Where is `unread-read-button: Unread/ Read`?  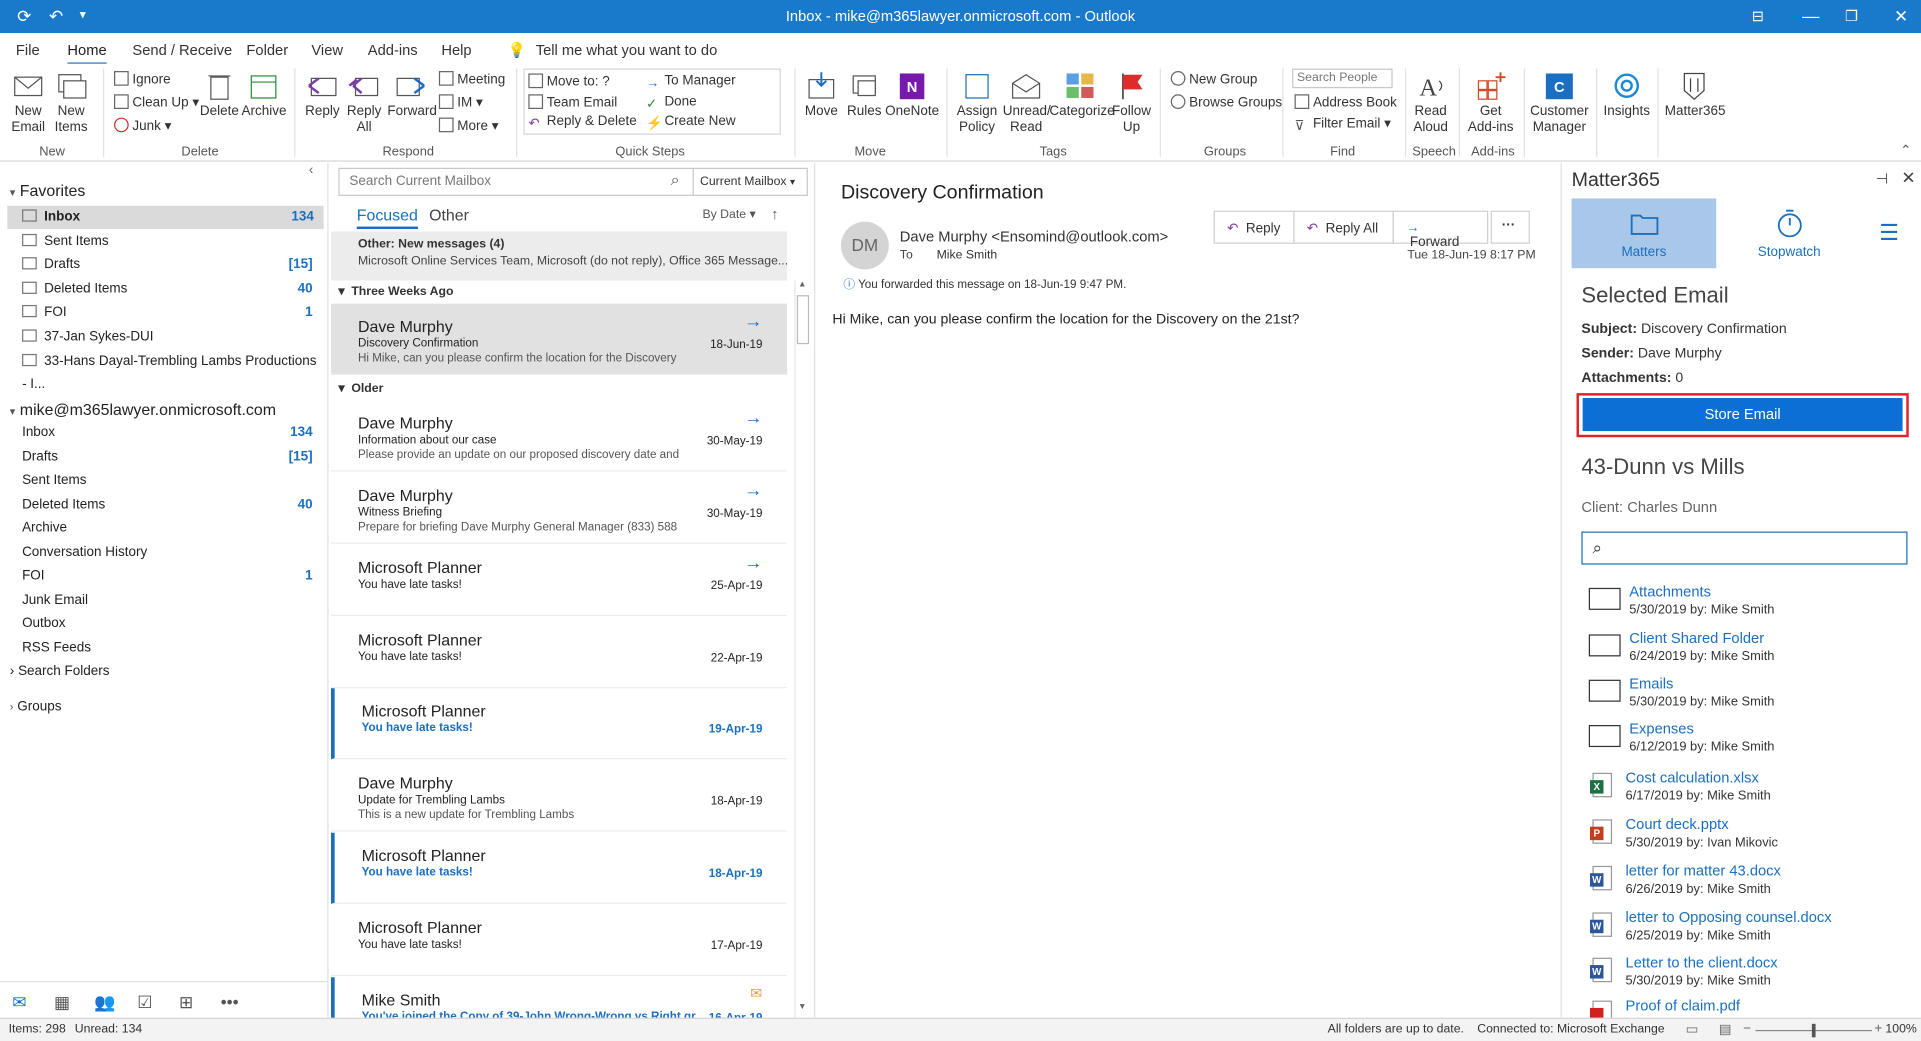
unread-read-button: Unread/ Read is located at coordinates (1027, 103).